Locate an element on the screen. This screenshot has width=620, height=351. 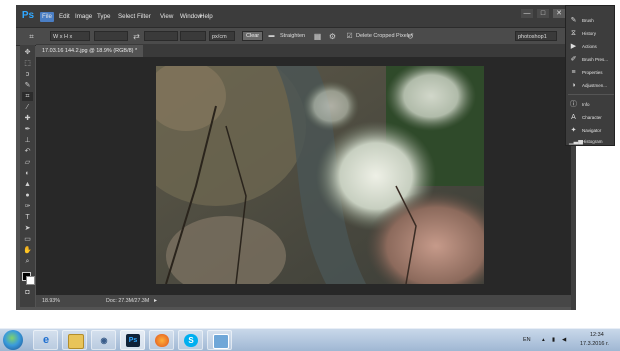
panel-properties: ≡ Properties is located at coordinates (591, 72).